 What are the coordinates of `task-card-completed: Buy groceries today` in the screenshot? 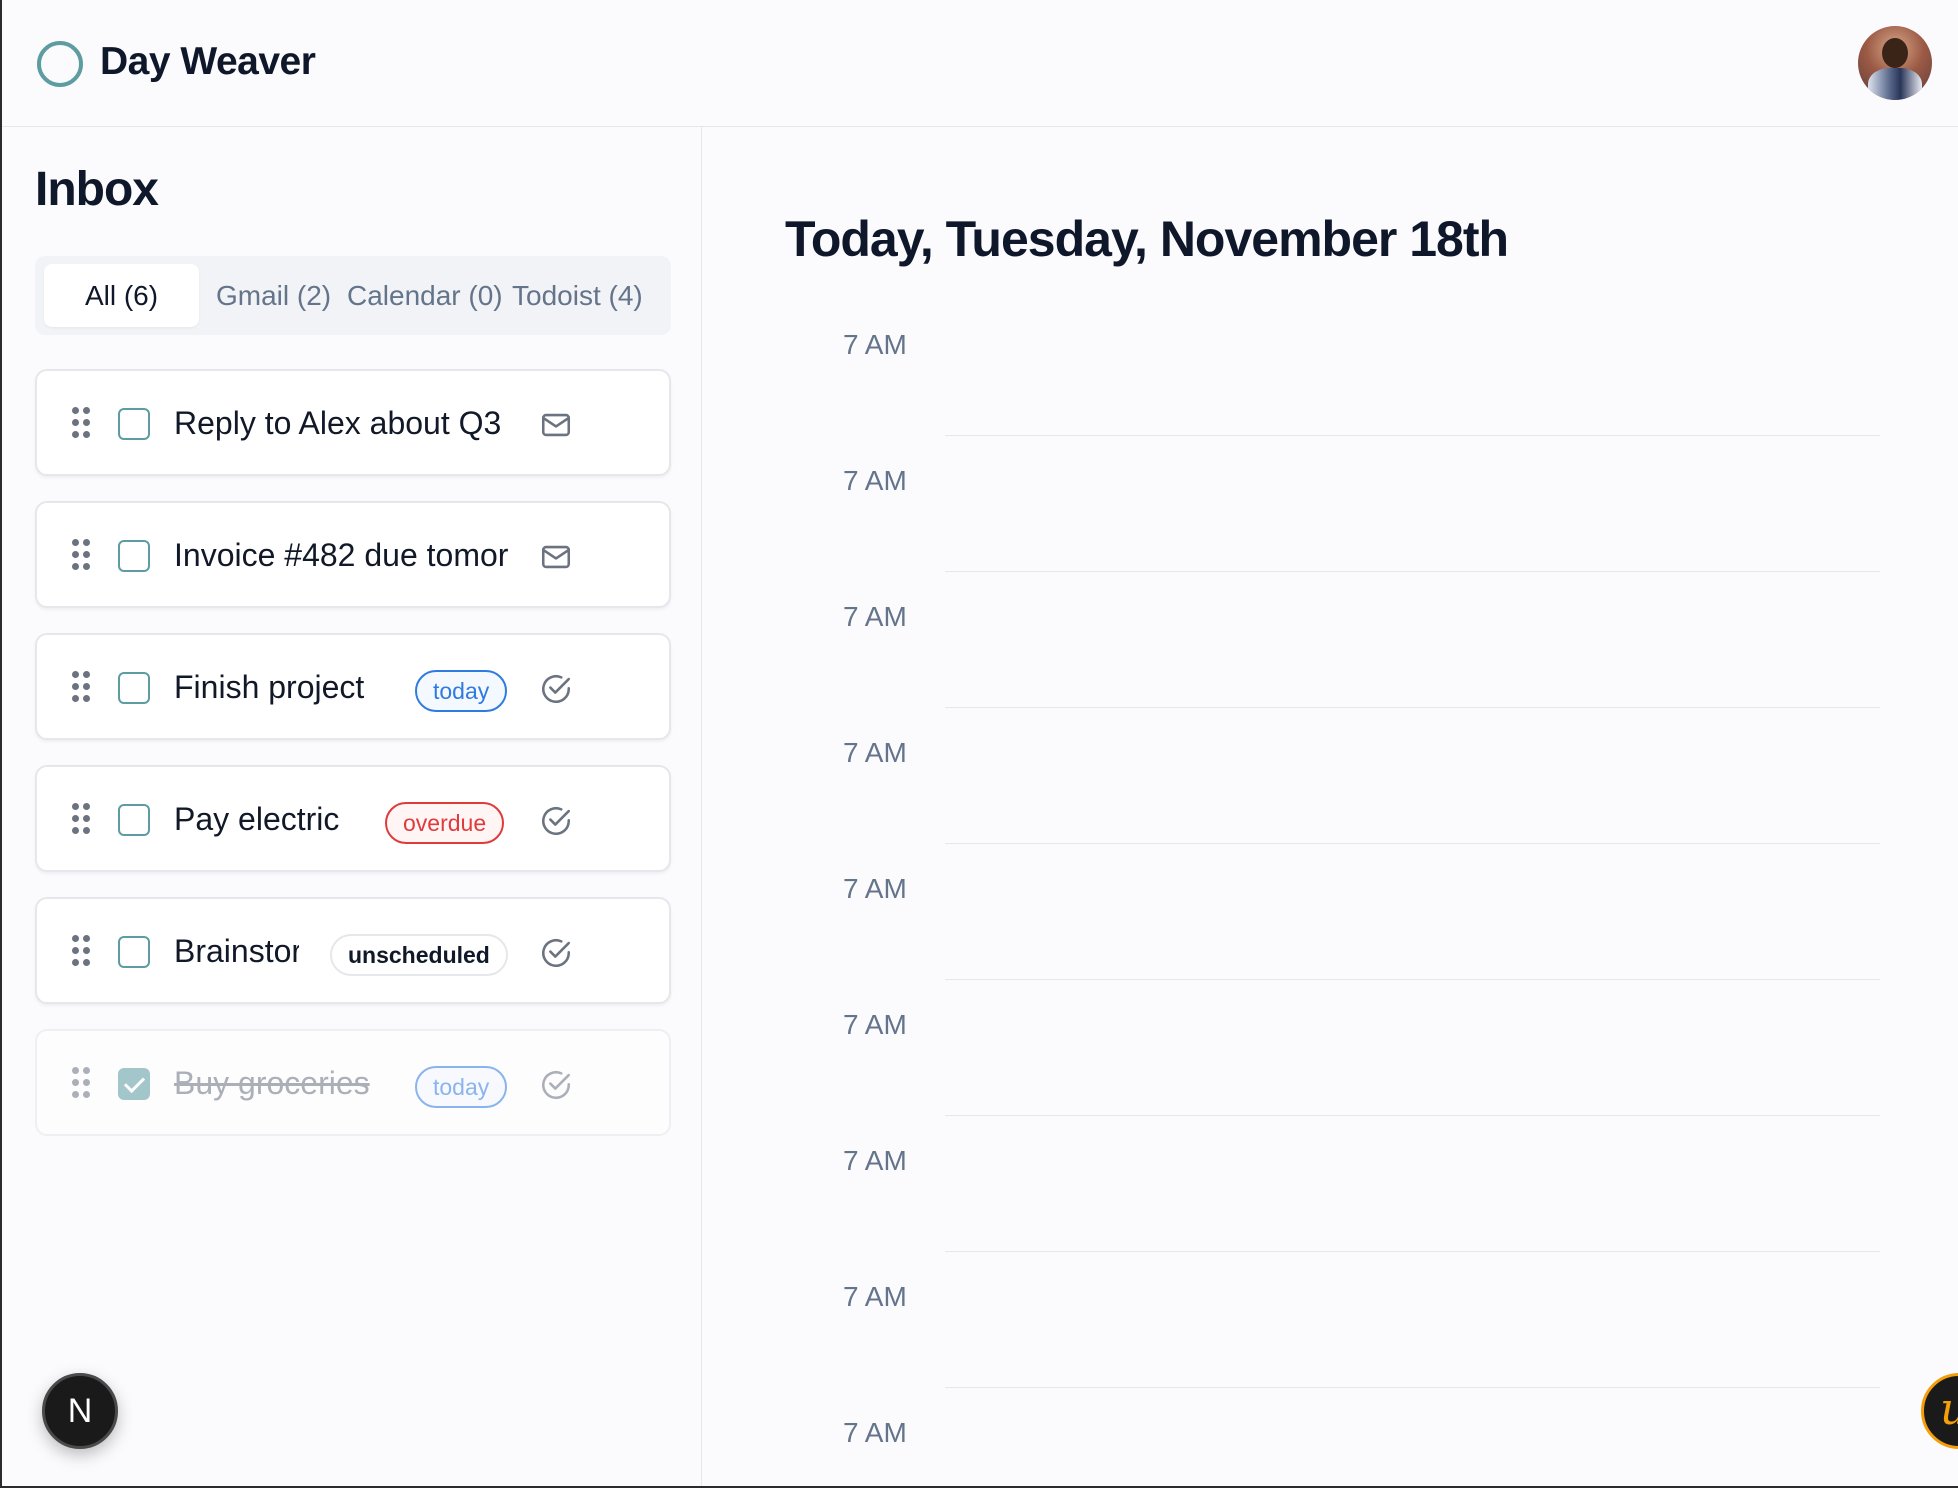 It's located at (353, 1082).